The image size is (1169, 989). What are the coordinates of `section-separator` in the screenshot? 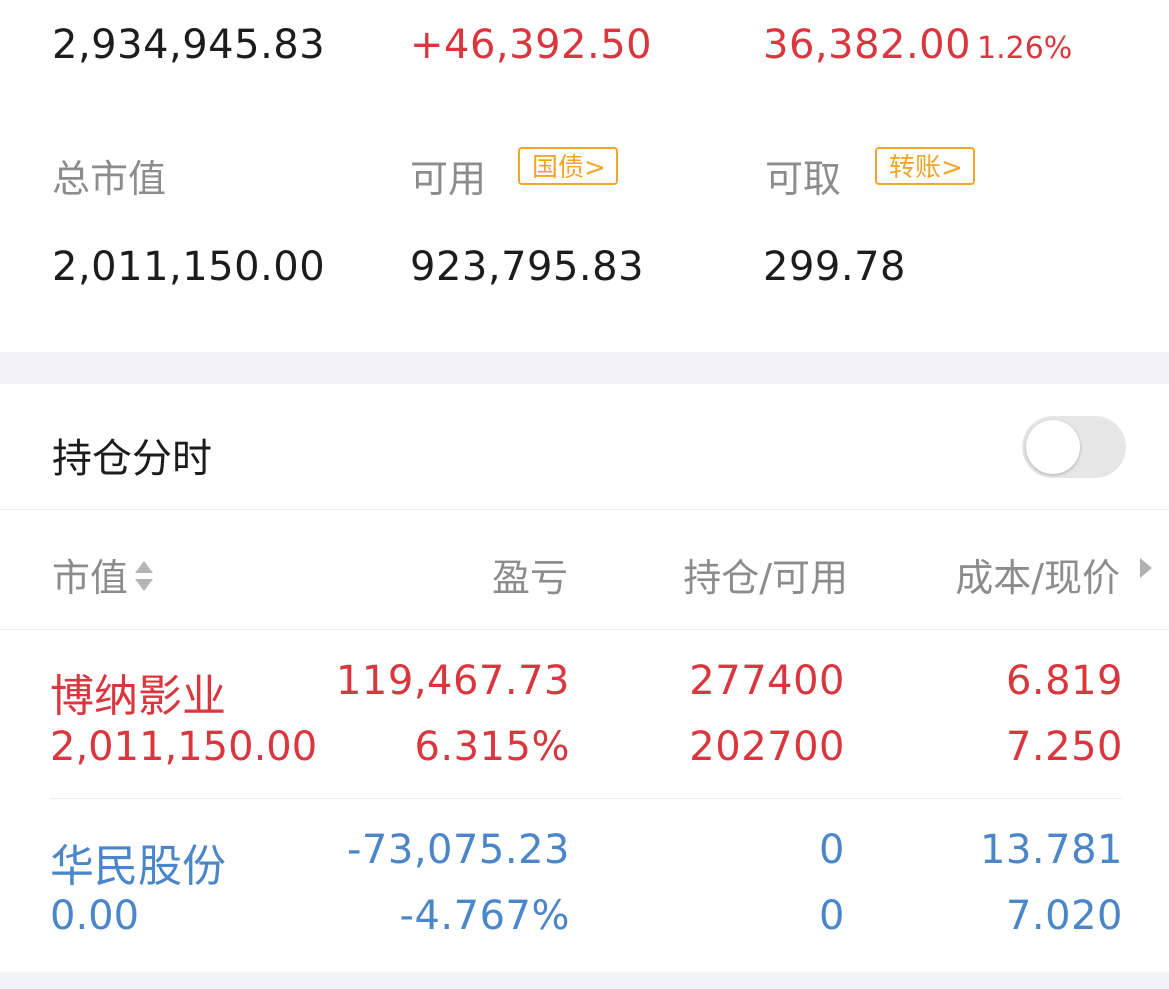 It's located at (584, 368).